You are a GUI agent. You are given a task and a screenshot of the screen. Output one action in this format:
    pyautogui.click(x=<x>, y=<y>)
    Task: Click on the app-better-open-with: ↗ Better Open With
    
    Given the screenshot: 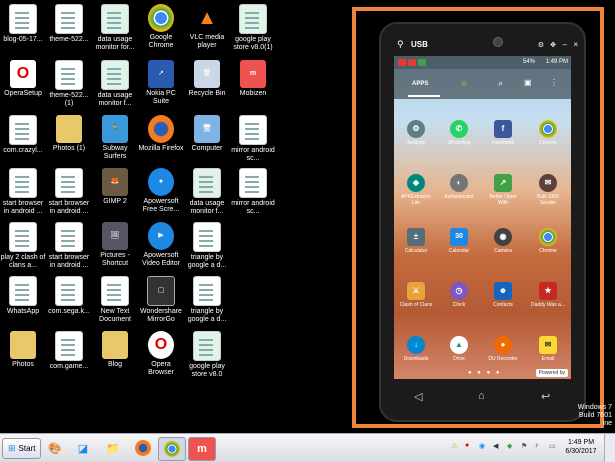 What is the action you would take?
    pyautogui.click(x=503, y=190)
    